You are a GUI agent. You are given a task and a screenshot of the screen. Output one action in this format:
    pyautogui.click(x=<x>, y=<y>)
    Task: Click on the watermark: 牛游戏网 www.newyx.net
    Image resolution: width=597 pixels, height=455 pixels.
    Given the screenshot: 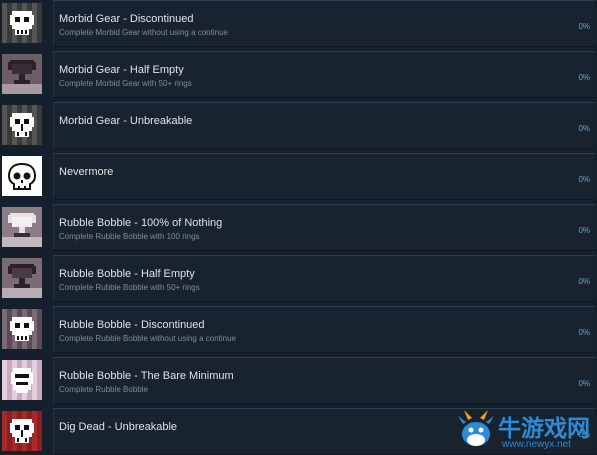 What is the action you would take?
    pyautogui.click(x=526, y=430)
    